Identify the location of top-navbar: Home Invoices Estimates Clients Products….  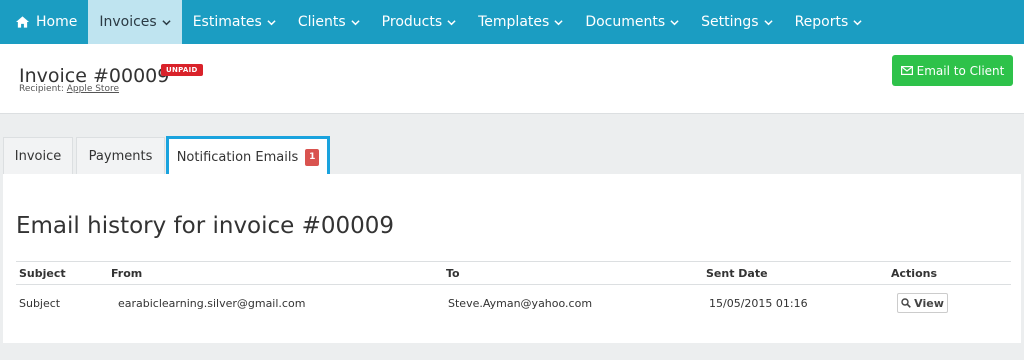
(512, 22).